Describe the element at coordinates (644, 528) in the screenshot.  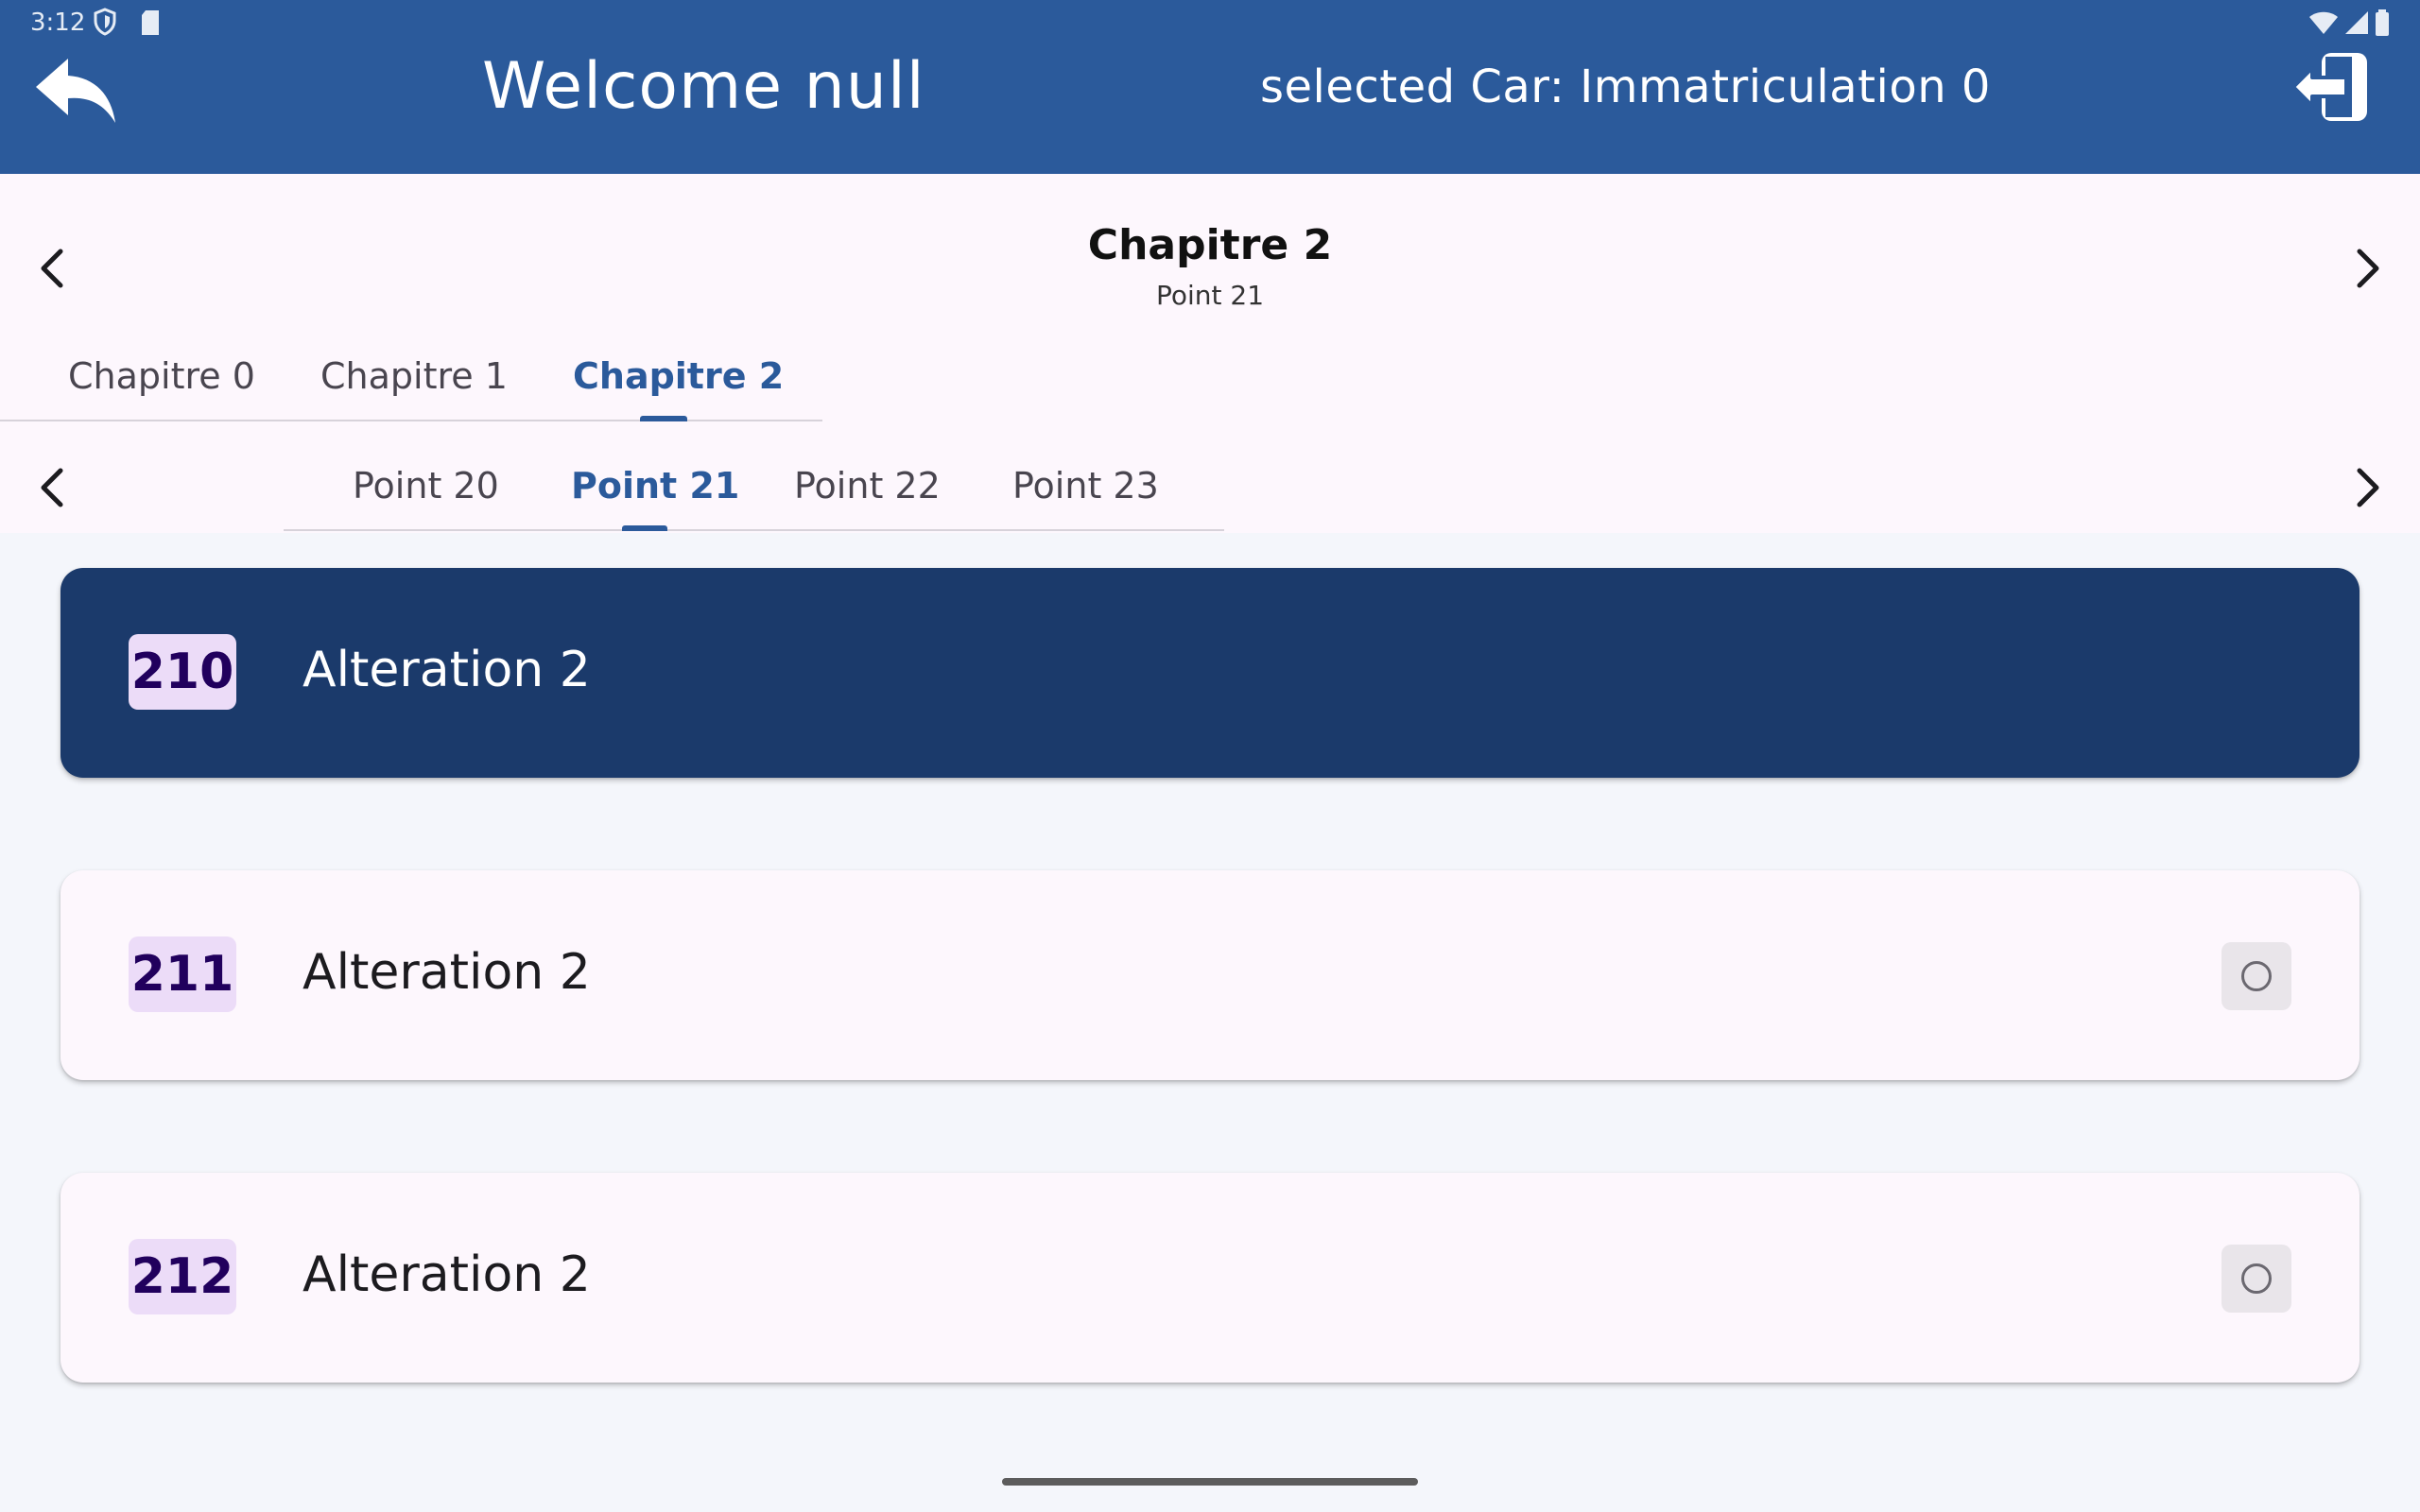
I see `point-tab-indicator` at that location.